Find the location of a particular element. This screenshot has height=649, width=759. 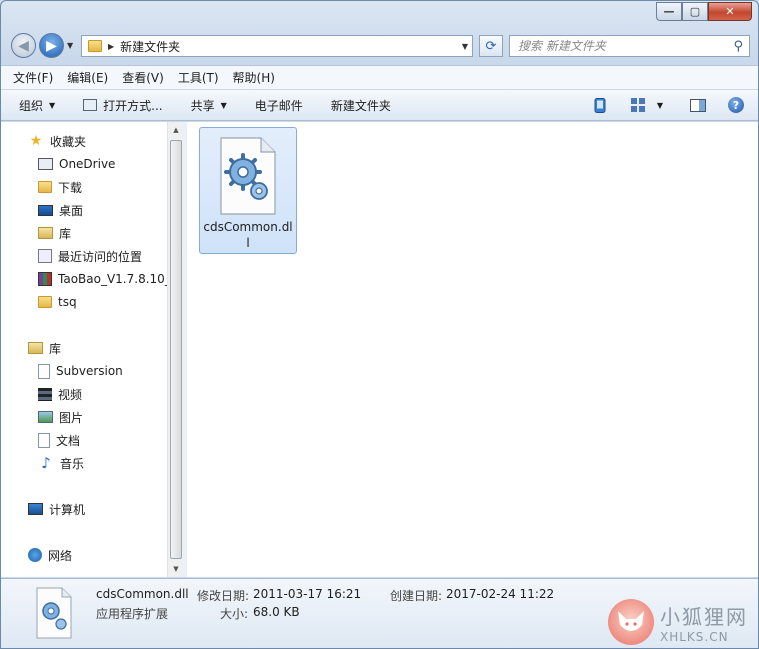

sidebar-item-label: 计算机 is located at coordinates (67, 509).